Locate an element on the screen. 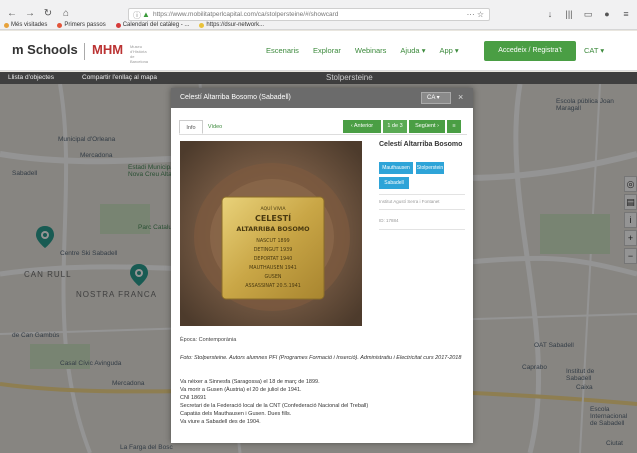 This screenshot has height=453, width=637. bookmark-item: Primers passos is located at coordinates (81, 25).